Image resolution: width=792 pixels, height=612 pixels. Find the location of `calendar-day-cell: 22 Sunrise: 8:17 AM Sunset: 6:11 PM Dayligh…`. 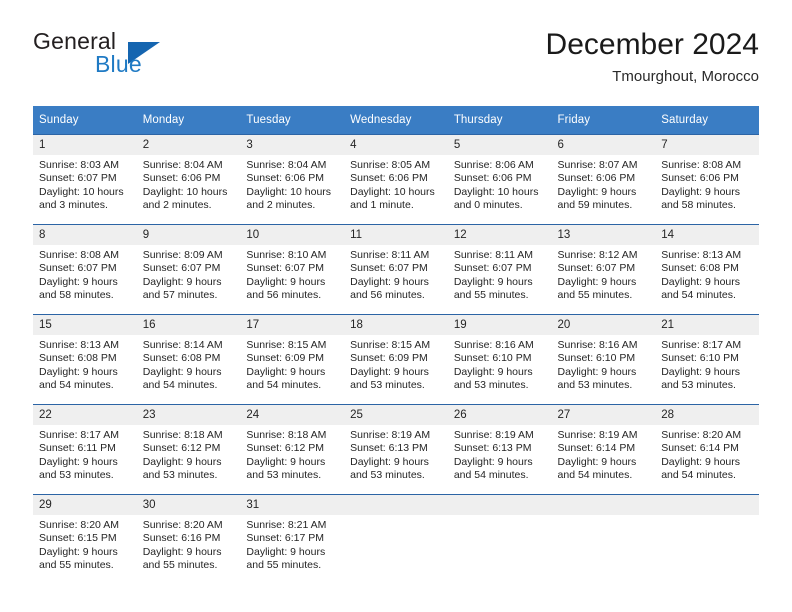

calendar-day-cell: 22 Sunrise: 8:17 AM Sunset: 6:11 PM Dayligh… is located at coordinates (85, 449).